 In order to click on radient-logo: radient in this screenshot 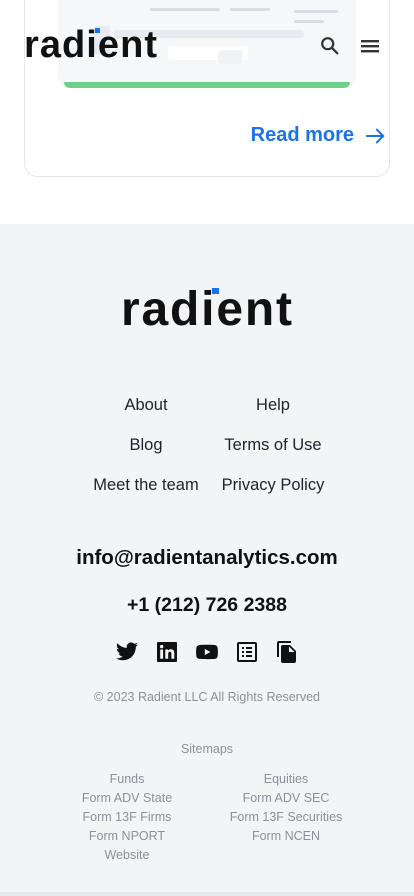, I will do `click(91, 45)`.